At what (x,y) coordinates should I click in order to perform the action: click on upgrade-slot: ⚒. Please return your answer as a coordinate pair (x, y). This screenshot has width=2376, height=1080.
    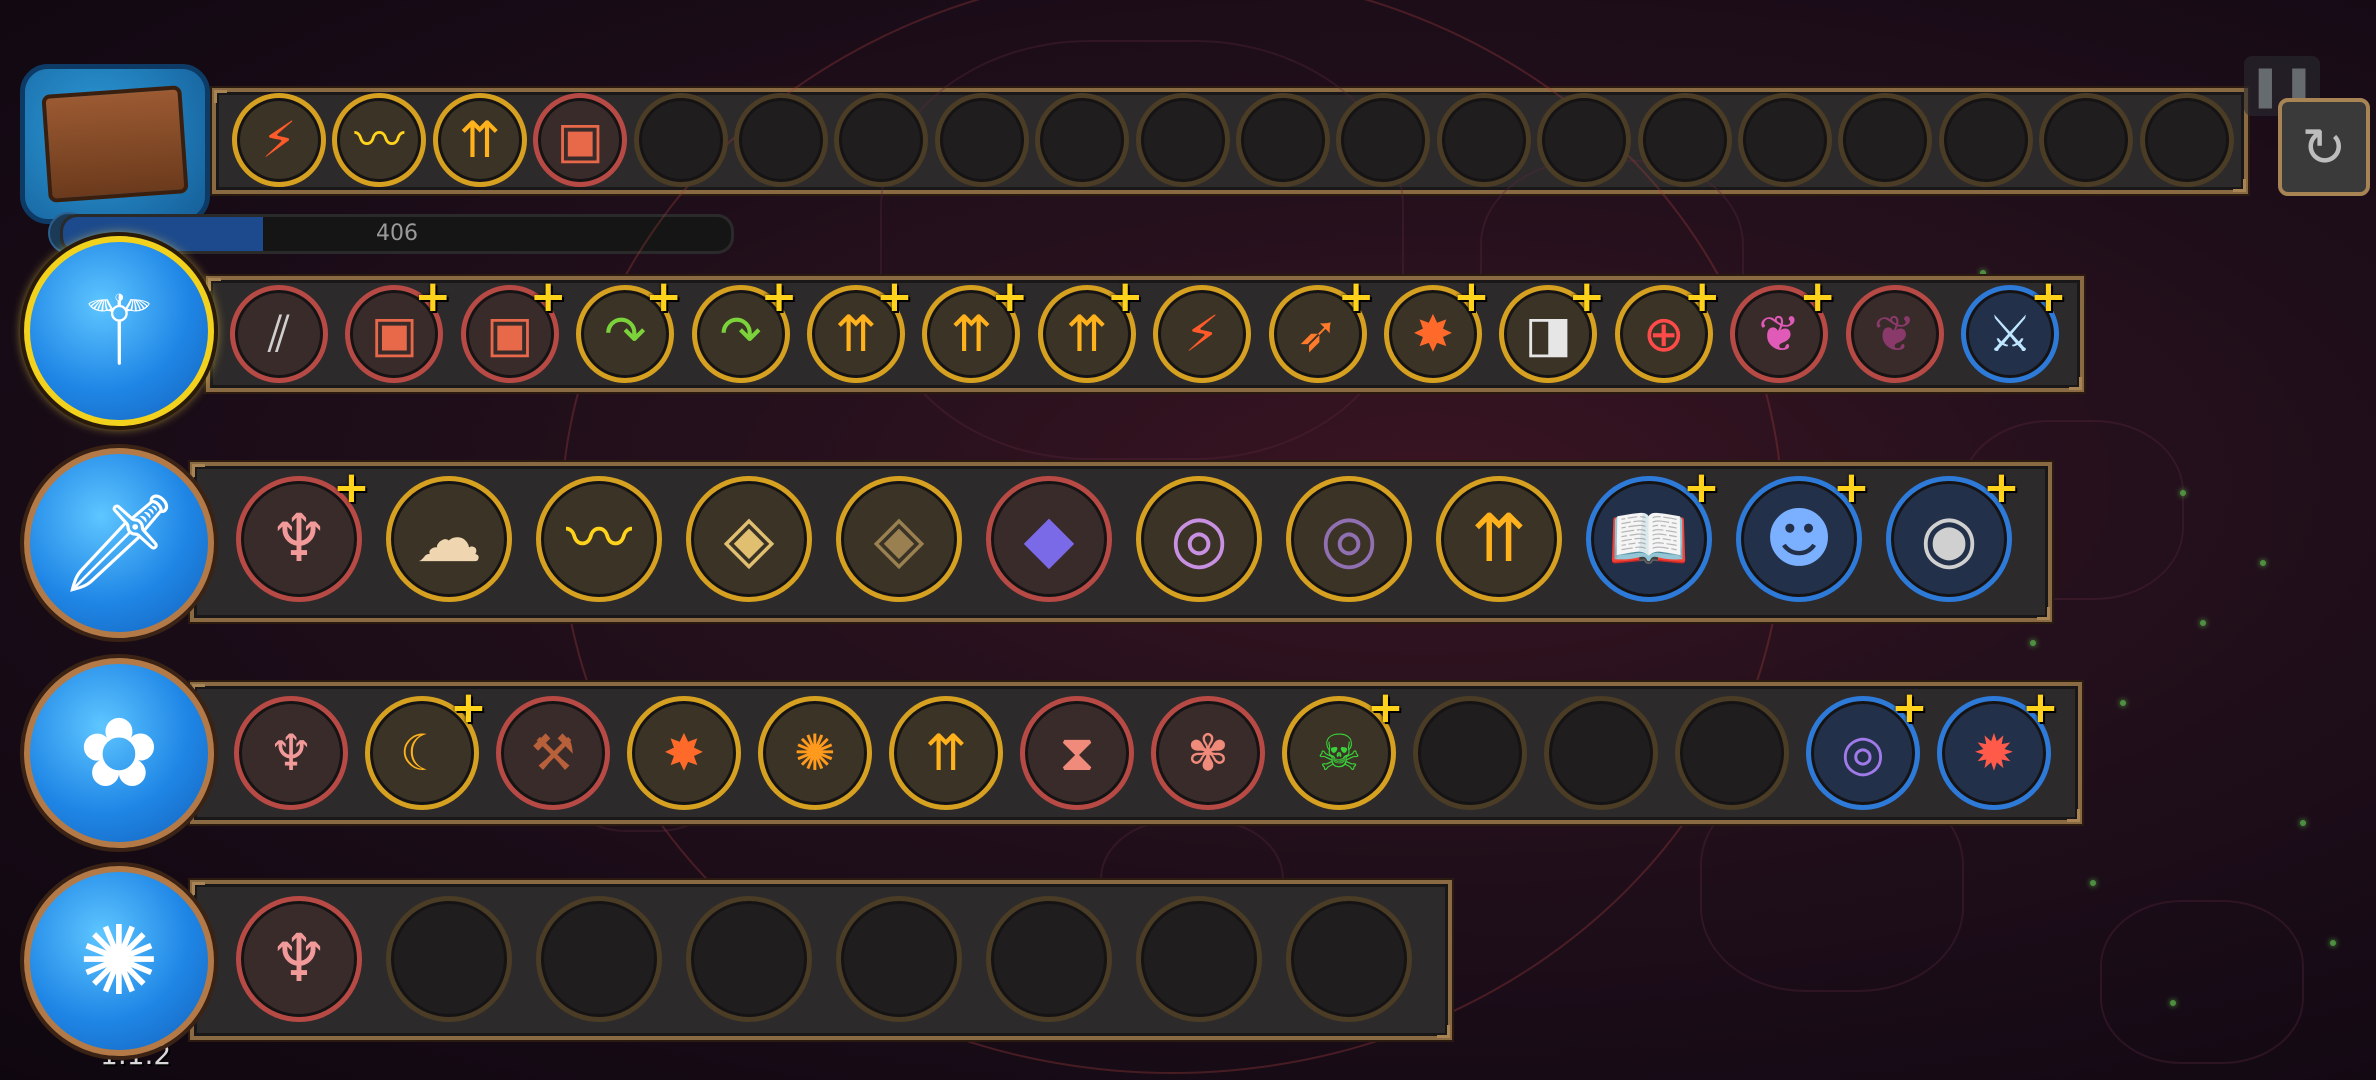
    Looking at the image, I should click on (553, 753).